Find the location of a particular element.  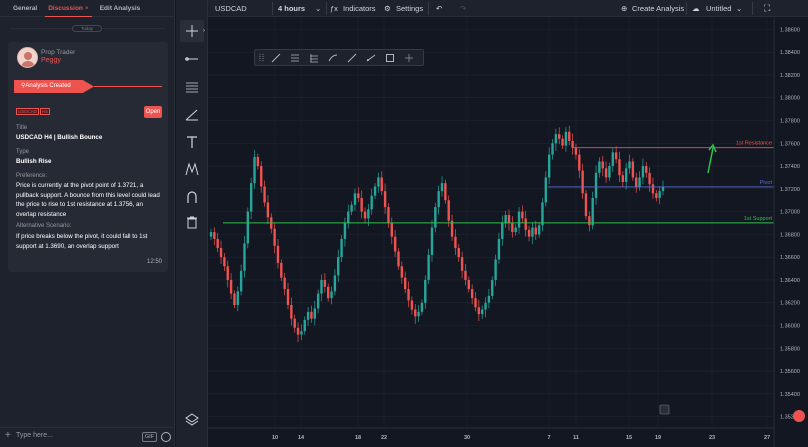

floating-draw-toolbar is located at coordinates (339, 57).